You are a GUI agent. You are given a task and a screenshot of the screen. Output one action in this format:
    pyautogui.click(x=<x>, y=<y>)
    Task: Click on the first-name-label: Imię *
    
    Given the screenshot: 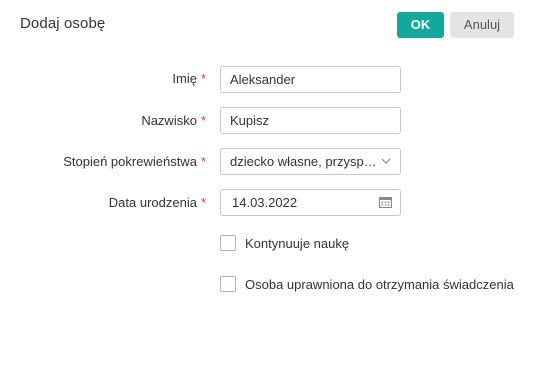 What is the action you would take?
    pyautogui.click(x=189, y=78)
    